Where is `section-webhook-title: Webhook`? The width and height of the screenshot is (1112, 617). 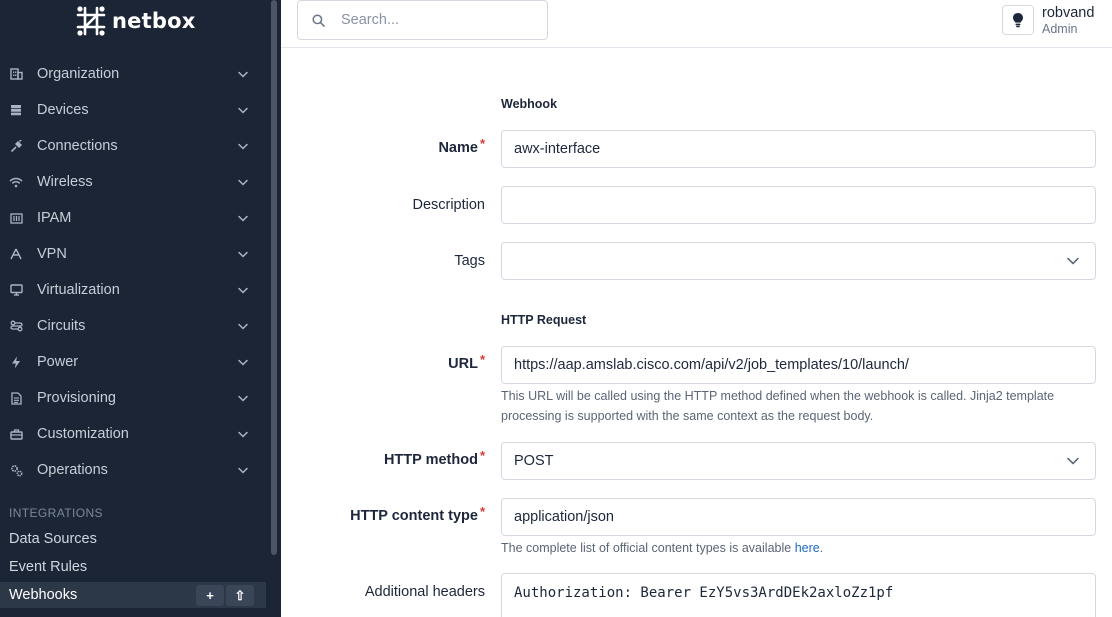
section-webhook-title: Webhook is located at coordinates (529, 104).